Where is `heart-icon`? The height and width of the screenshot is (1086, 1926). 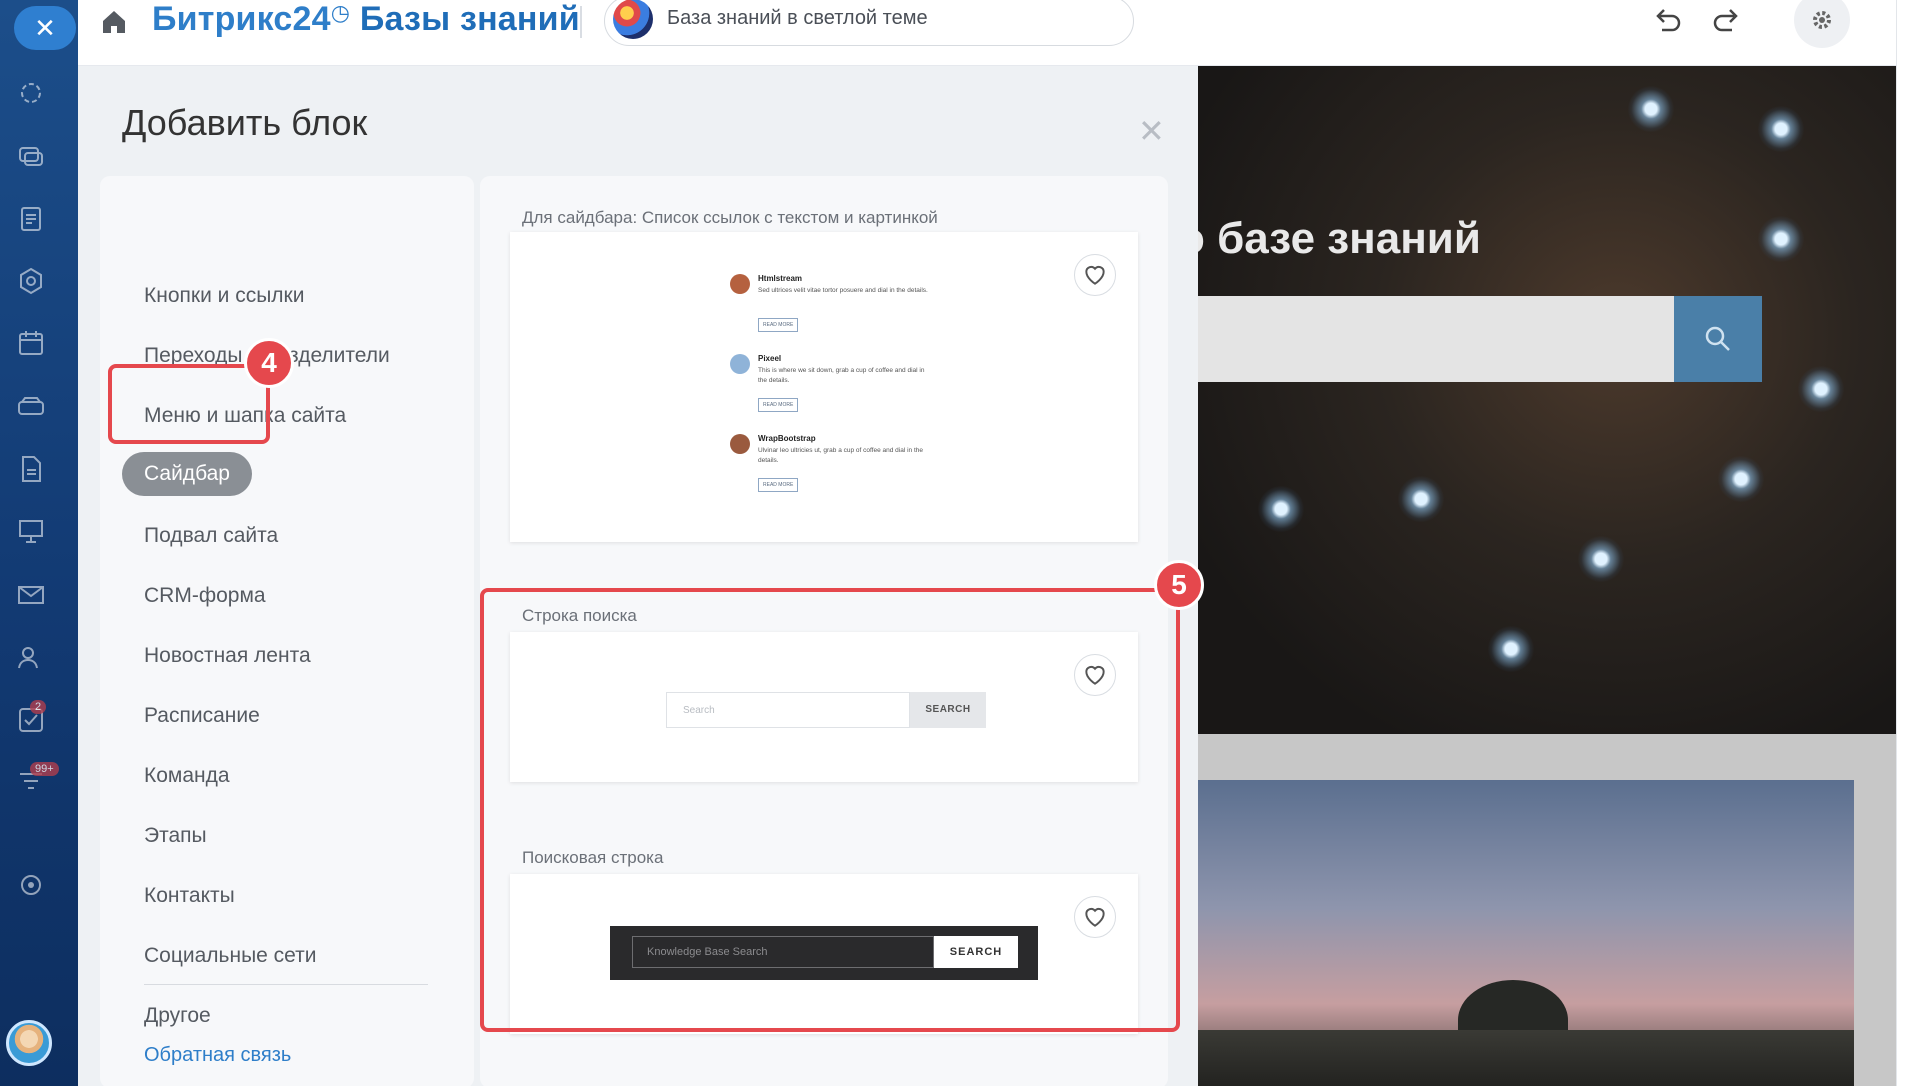 heart-icon is located at coordinates (1095, 275).